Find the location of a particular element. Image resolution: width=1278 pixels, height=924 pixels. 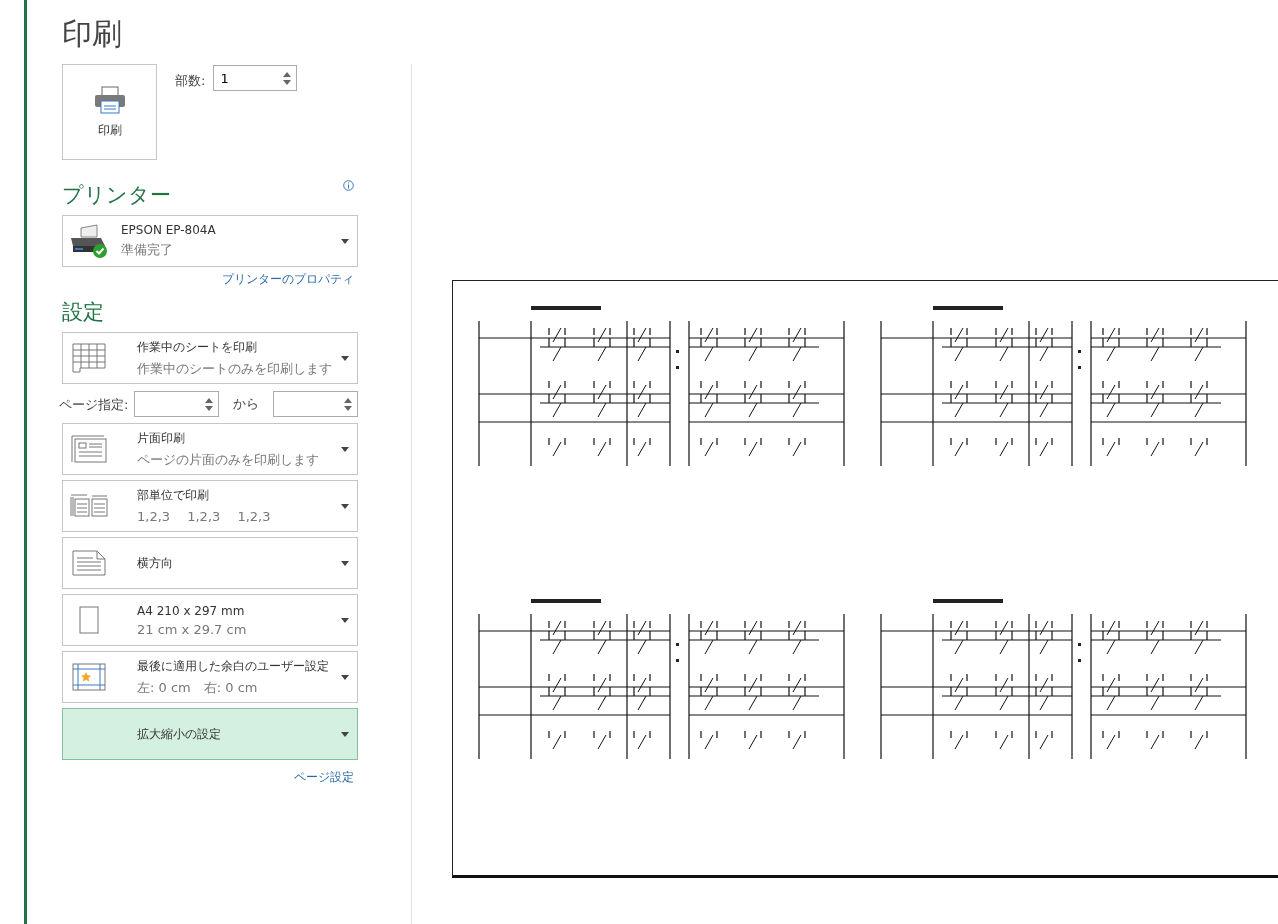

single-page-icon is located at coordinates (89, 449).